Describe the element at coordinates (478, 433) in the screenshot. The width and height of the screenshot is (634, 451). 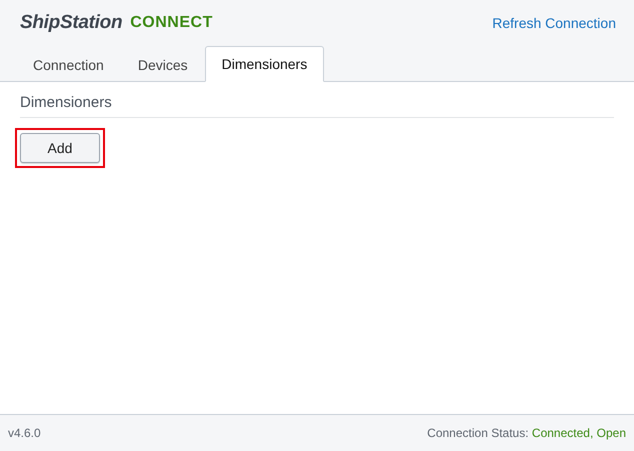
I see `status-label: Connection Status:` at that location.